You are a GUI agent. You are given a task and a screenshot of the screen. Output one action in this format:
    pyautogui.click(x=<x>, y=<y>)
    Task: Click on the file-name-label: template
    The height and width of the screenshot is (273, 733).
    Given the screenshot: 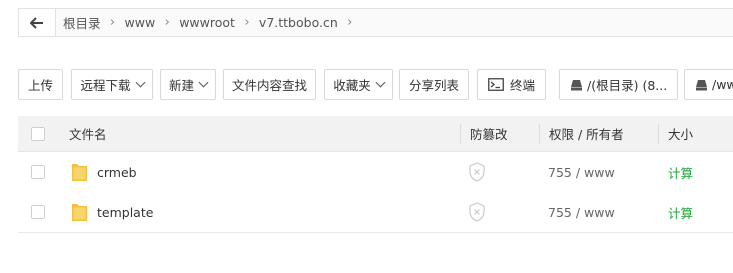 What is the action you would take?
    pyautogui.click(x=125, y=212)
    